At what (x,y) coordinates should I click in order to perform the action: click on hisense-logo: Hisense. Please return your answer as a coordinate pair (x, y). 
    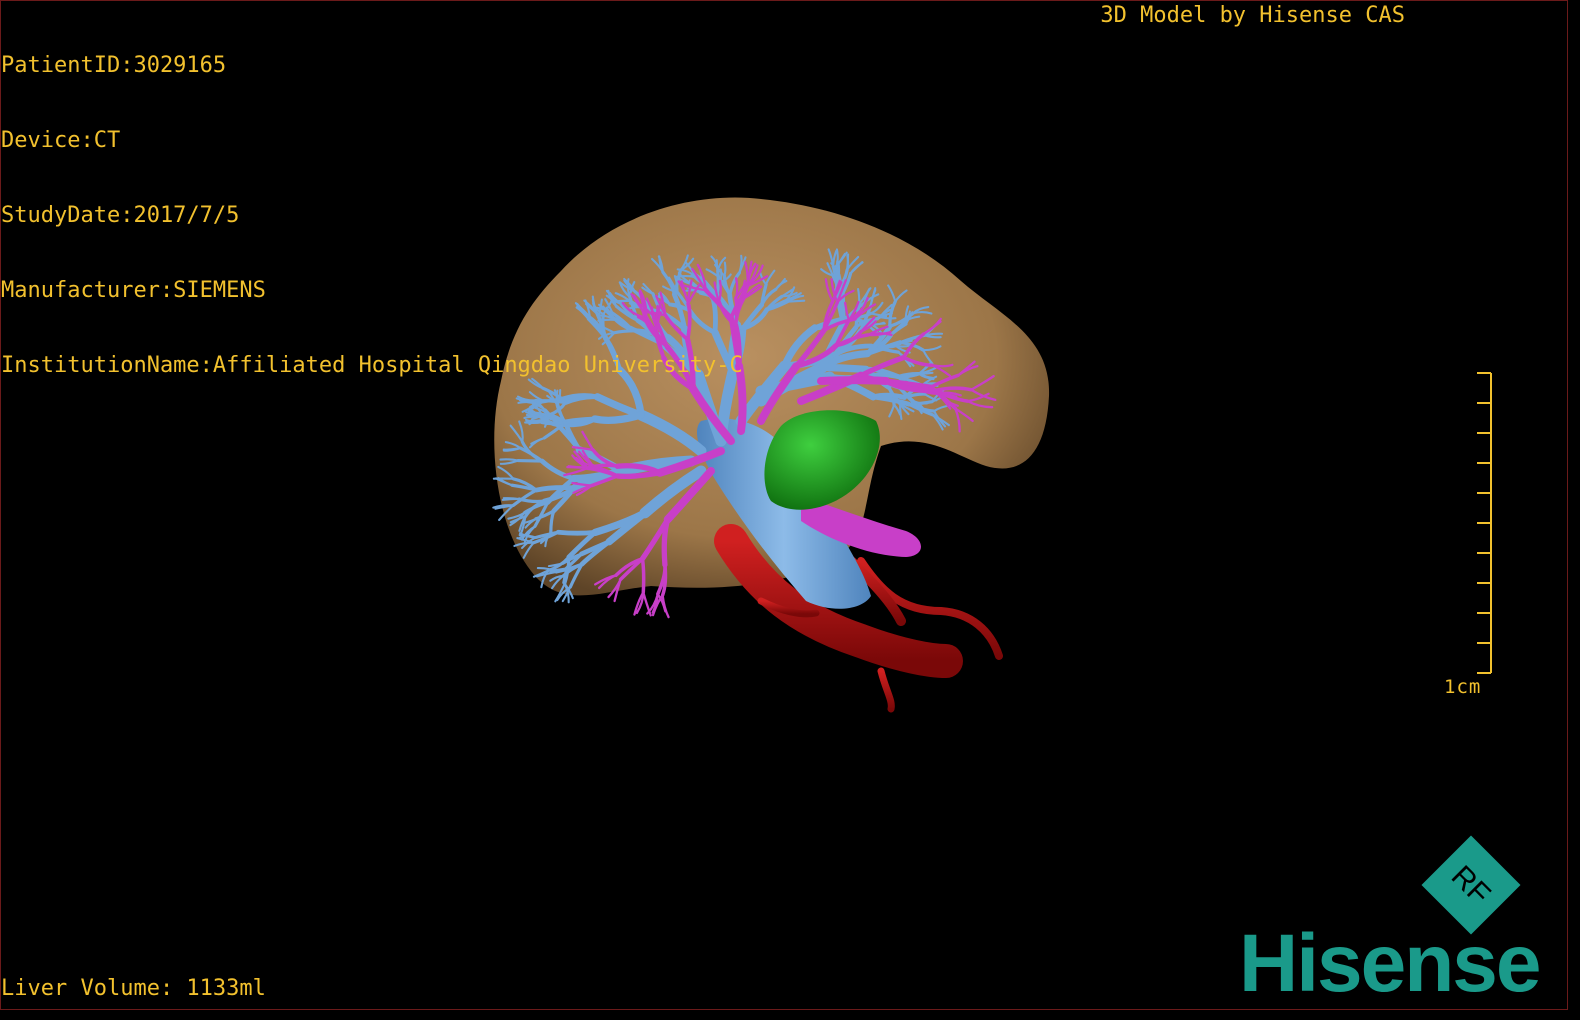
    Looking at the image, I should click on (1390, 963).